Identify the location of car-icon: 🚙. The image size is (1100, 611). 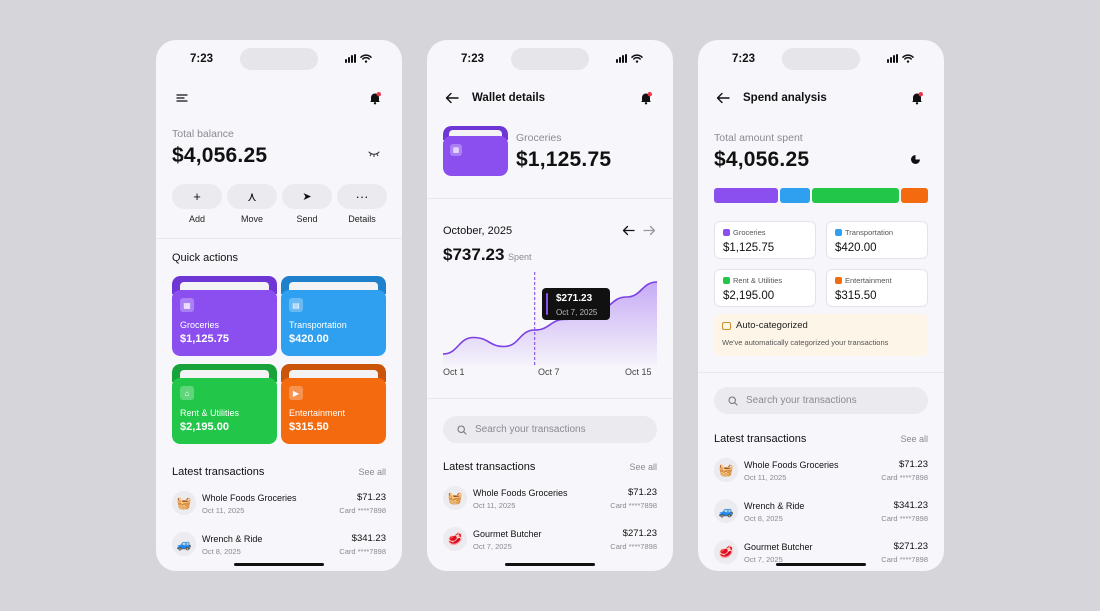
(184, 544).